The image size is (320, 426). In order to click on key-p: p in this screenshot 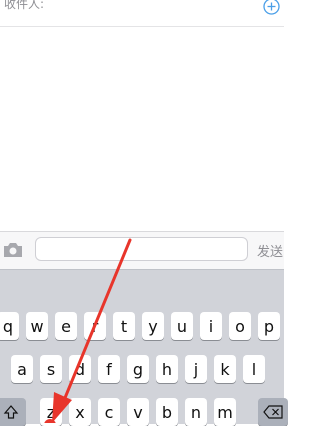, I will do `click(269, 326)`.